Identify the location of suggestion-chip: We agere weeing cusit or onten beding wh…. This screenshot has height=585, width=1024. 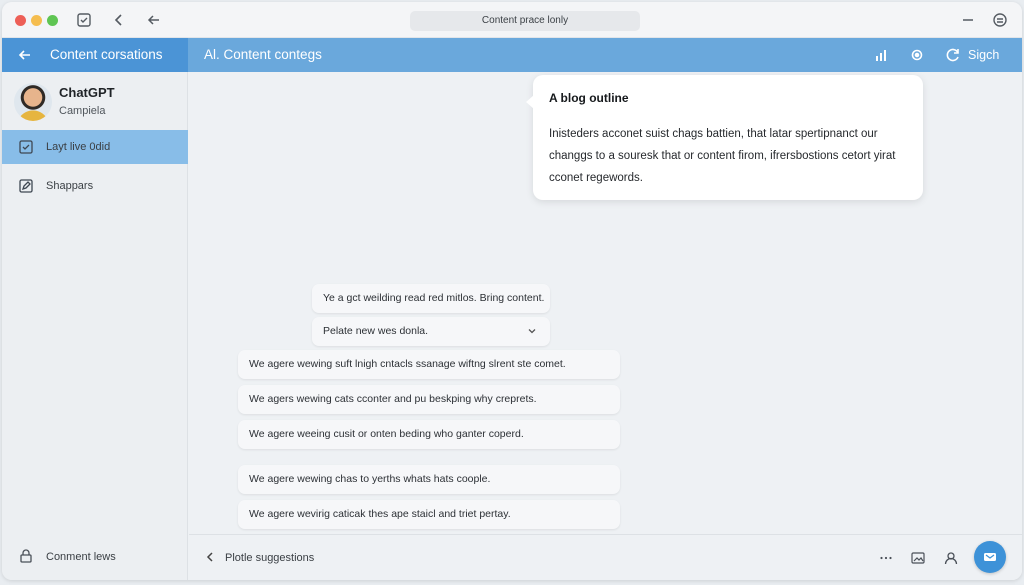
(429, 434).